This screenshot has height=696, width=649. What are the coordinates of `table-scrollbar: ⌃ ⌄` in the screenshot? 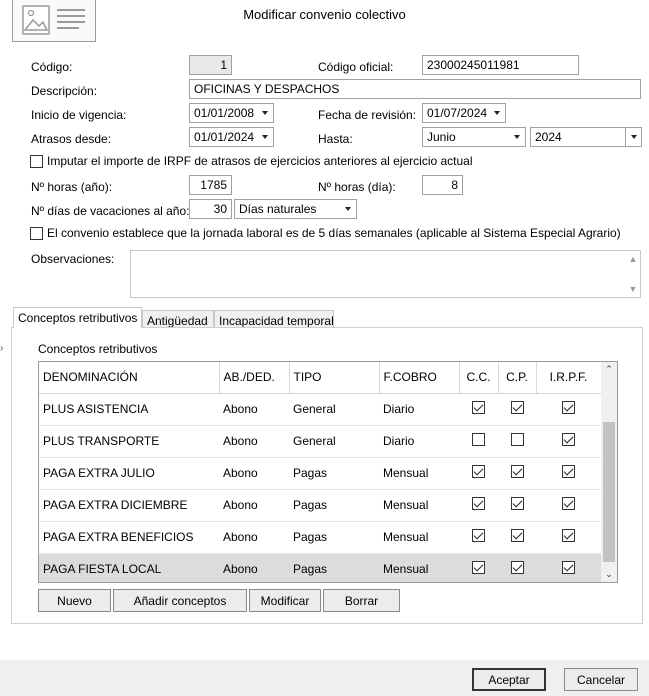 It's located at (609, 472).